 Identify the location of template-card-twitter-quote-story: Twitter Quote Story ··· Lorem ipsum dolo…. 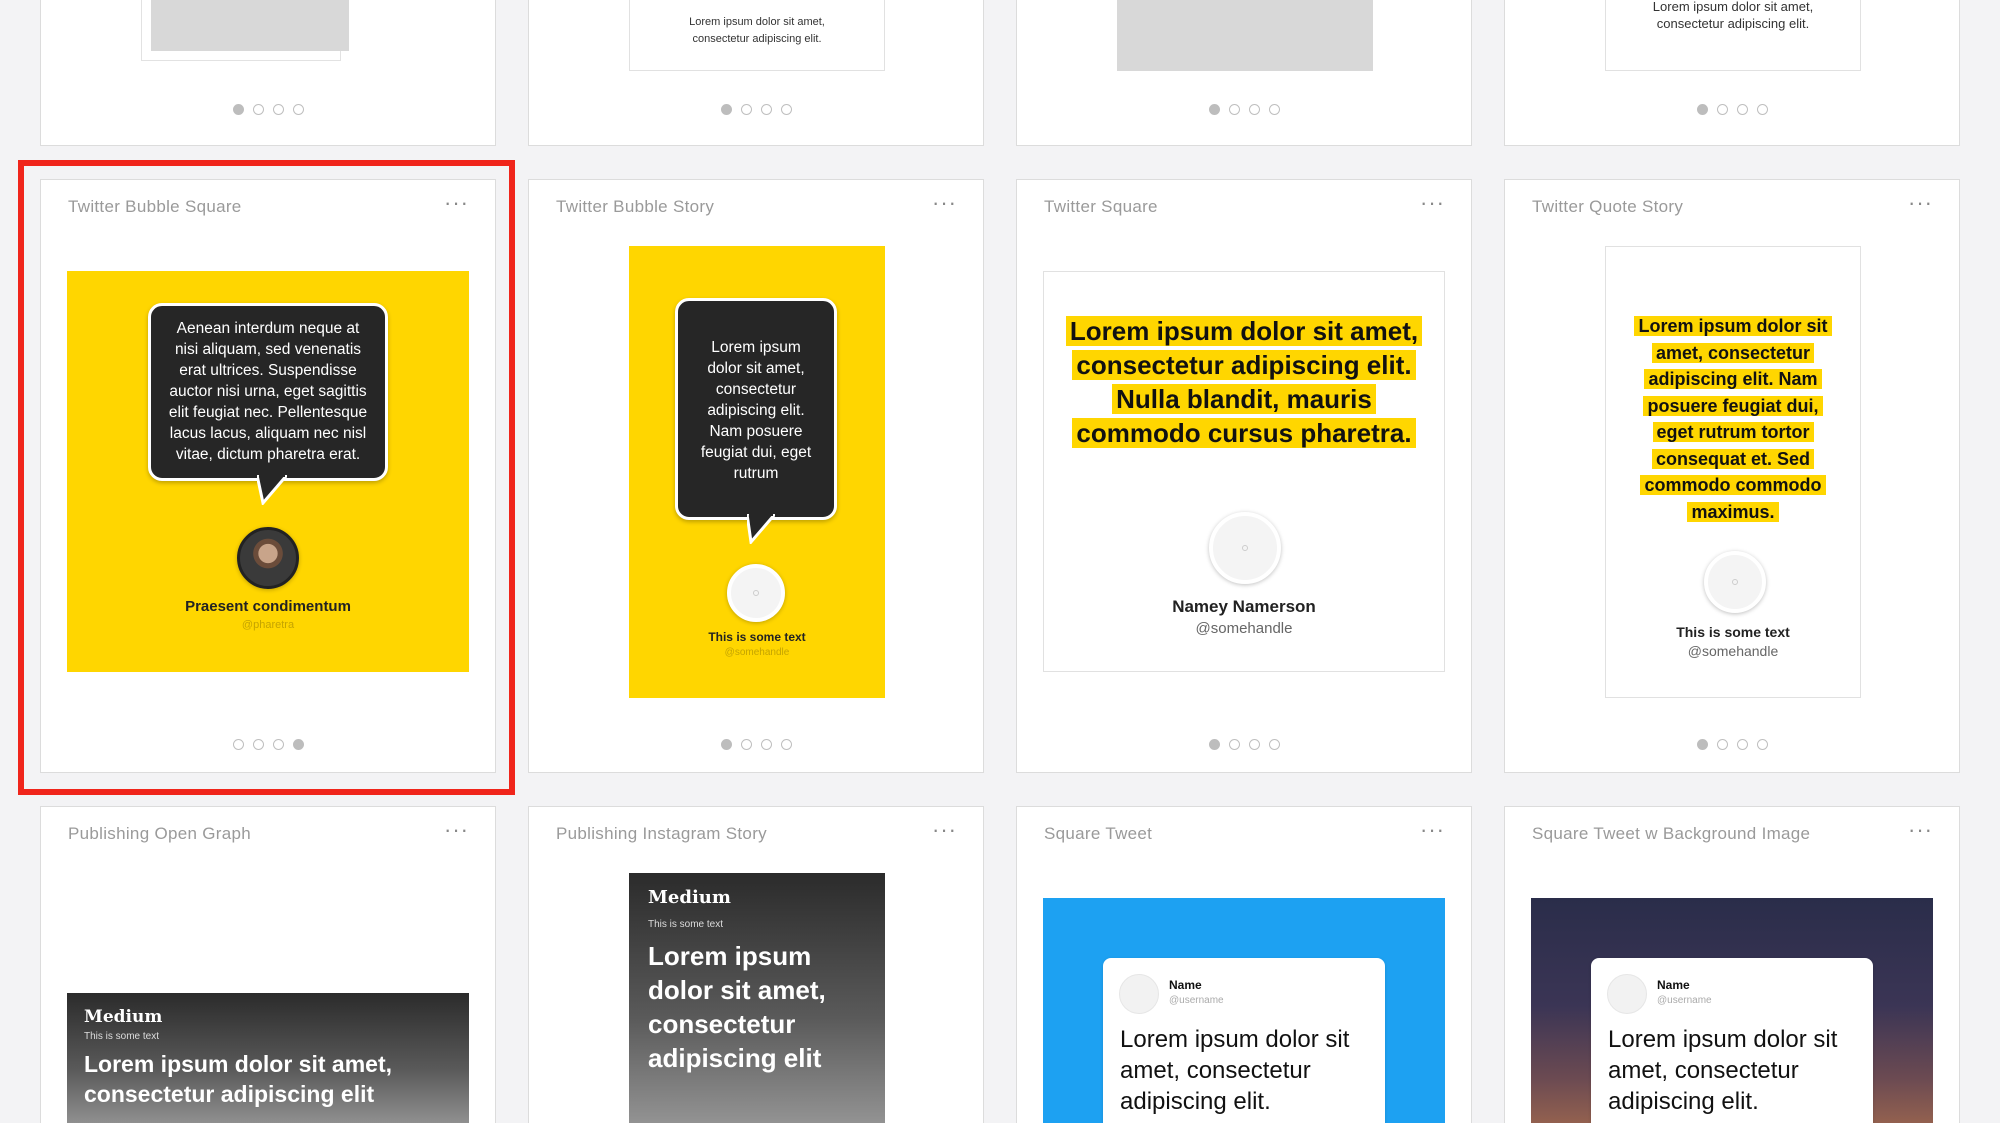
(1732, 476).